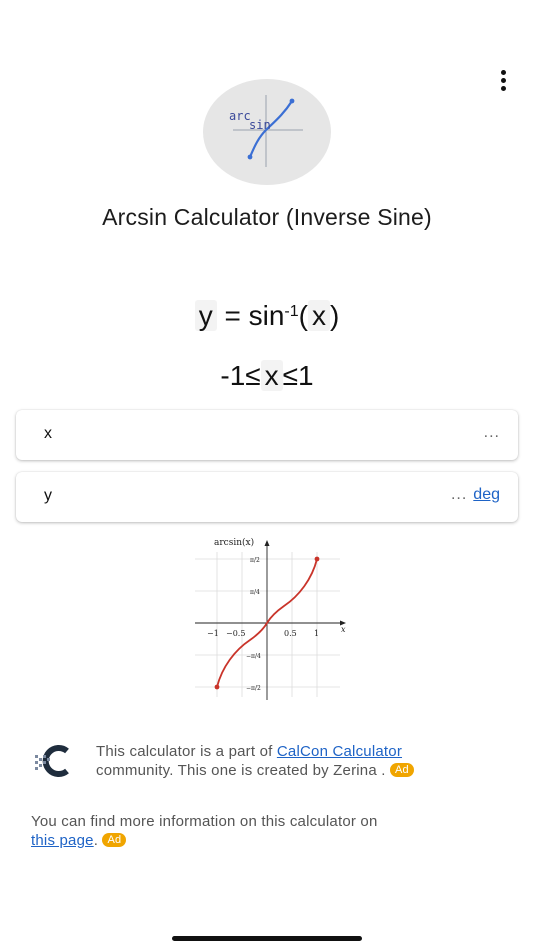 The image size is (534, 950). Describe the element at coordinates (290, 375) in the screenshot. I see `range-le2: ≤` at that location.